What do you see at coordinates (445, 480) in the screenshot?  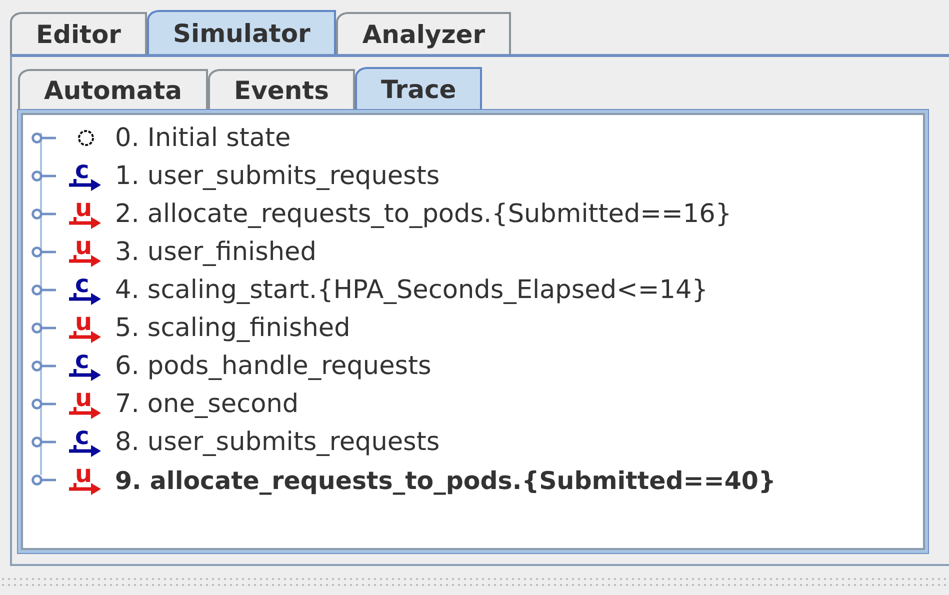 I see `trace-step: 9. allocate_requests_to_pods.{Submitted==40}` at bounding box center [445, 480].